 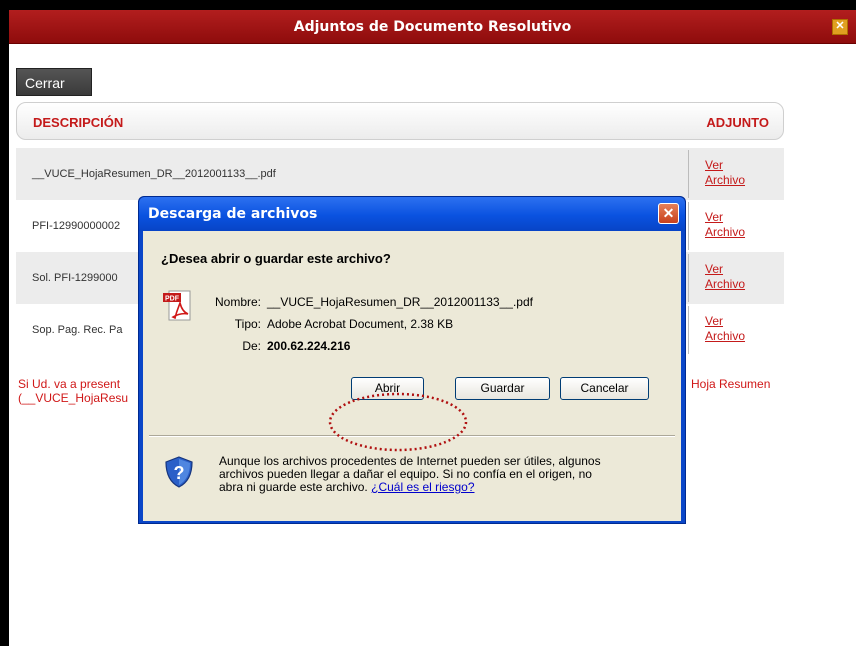 What do you see at coordinates (668, 213) in the screenshot?
I see `dialog-close-icon: ✕` at bounding box center [668, 213].